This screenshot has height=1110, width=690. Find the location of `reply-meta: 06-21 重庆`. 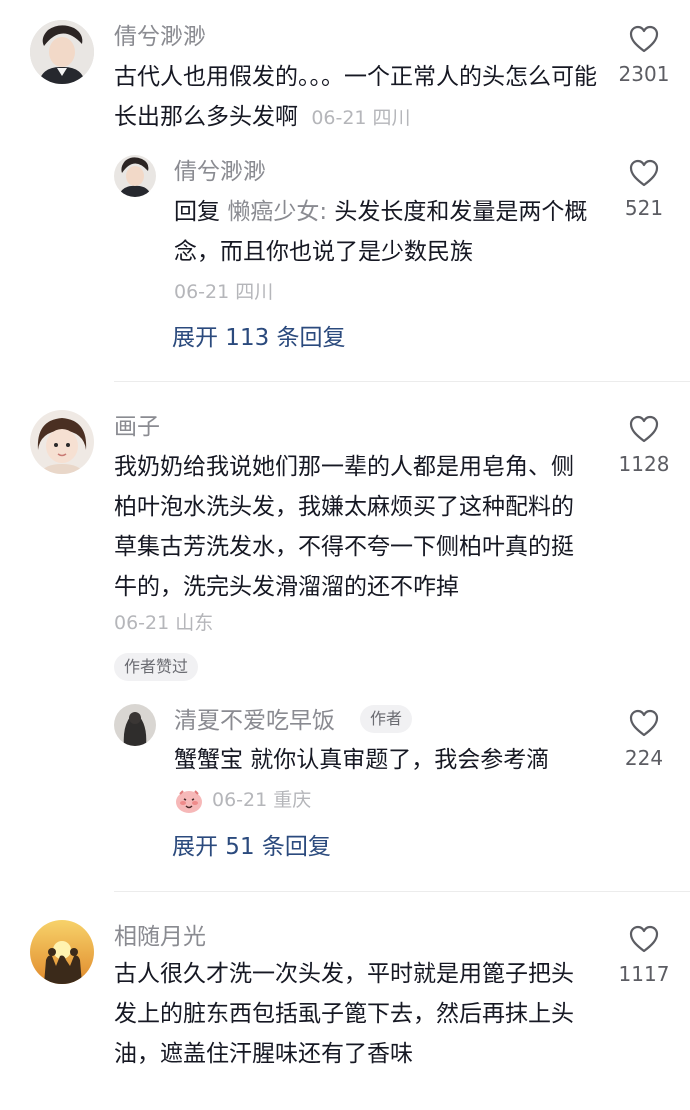

reply-meta: 06-21 重庆 is located at coordinates (242, 800).